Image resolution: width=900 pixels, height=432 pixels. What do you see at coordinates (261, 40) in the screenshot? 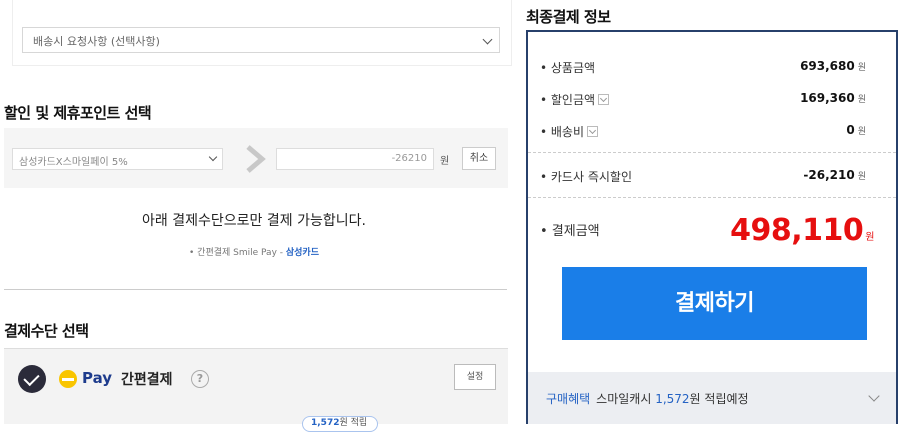
I see `delivery-request-select: 배송시 요청사항 (선택사항)` at bounding box center [261, 40].